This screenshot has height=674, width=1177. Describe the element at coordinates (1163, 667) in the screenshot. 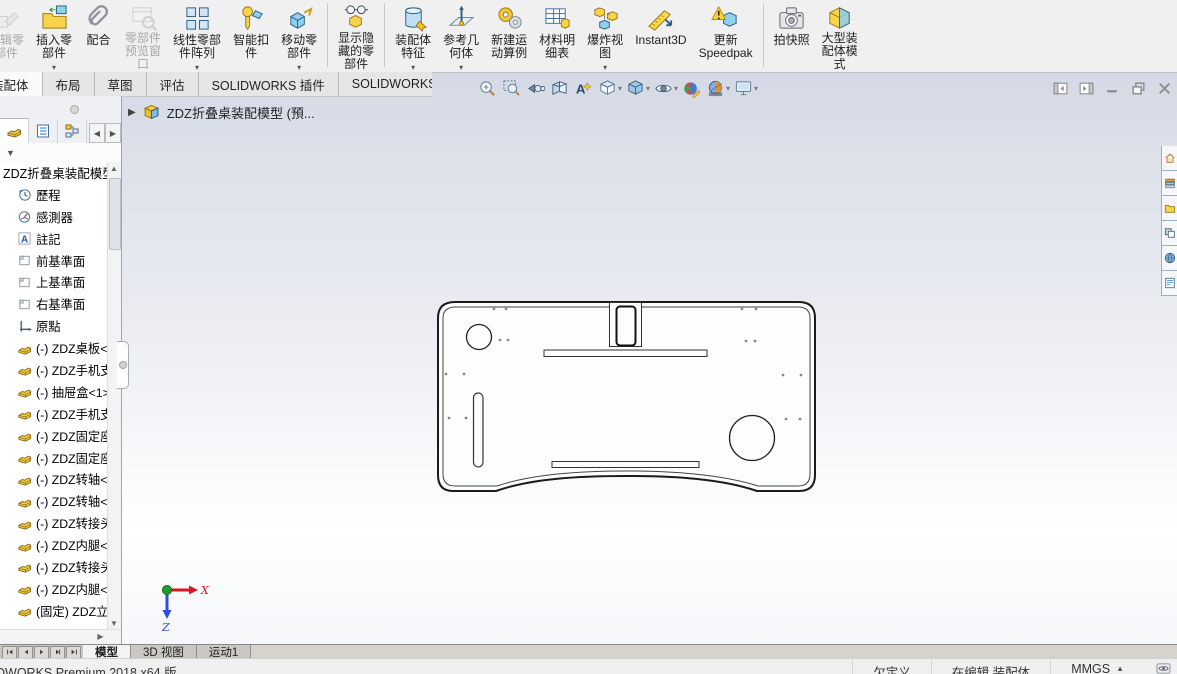

I see `status-icon` at that location.